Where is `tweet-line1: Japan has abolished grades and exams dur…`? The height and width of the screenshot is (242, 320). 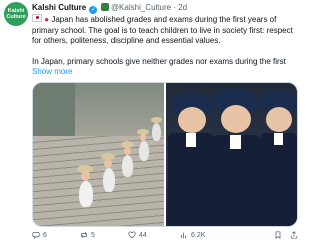
tweet-line1: Japan has abolished grades and exams dur… is located at coordinates (162, 30).